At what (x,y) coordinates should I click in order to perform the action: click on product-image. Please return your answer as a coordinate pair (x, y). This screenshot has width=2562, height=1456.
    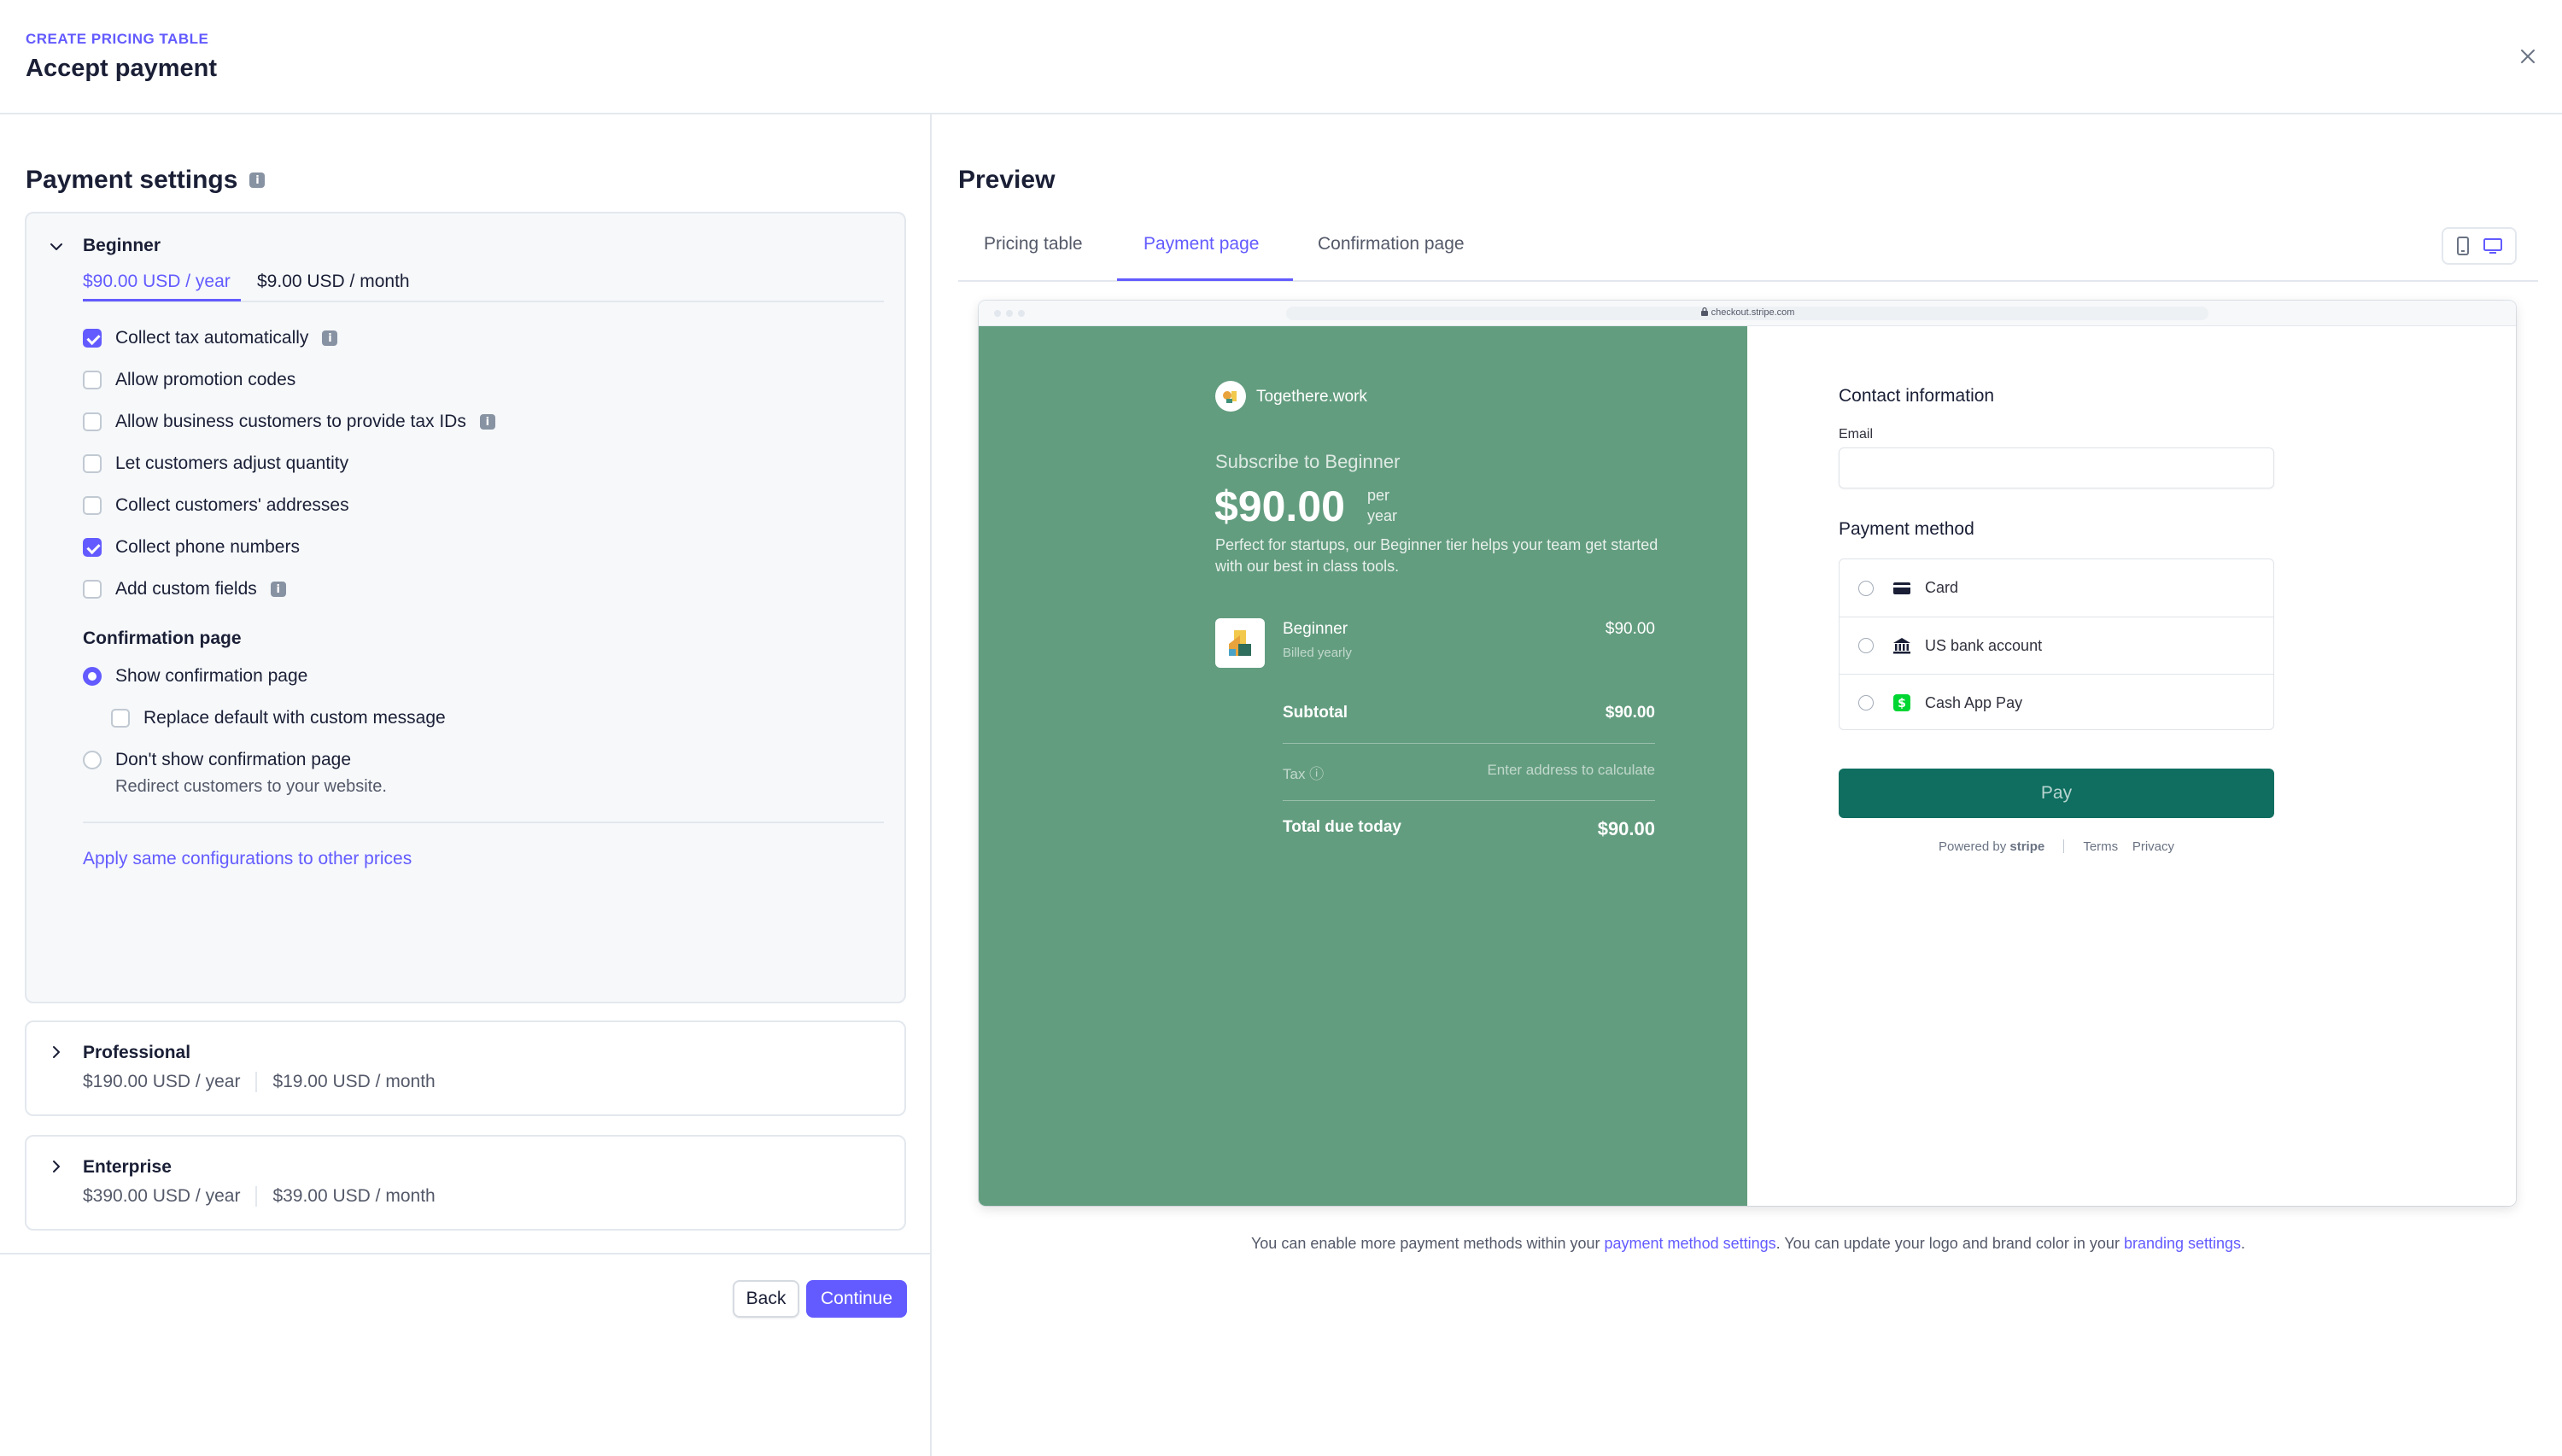
    Looking at the image, I should click on (1240, 643).